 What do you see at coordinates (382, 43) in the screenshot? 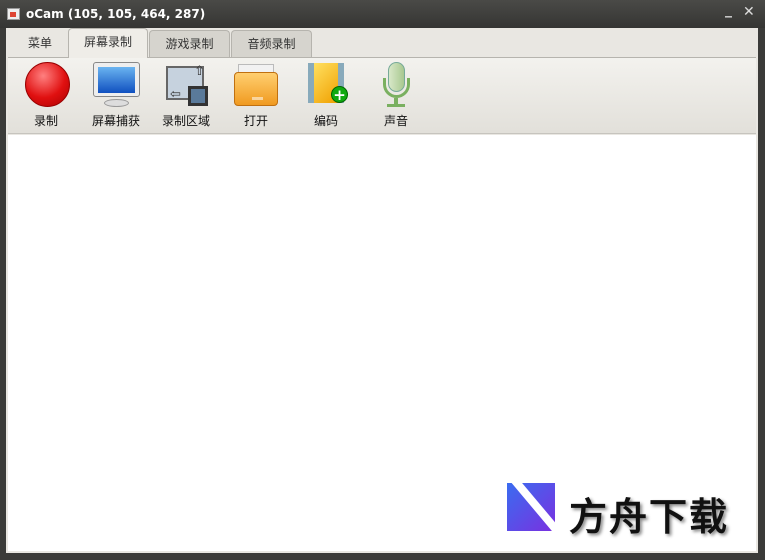
I see `tab-bar: 菜单 屏幕录制 游戏录制 音频录制` at bounding box center [382, 43].